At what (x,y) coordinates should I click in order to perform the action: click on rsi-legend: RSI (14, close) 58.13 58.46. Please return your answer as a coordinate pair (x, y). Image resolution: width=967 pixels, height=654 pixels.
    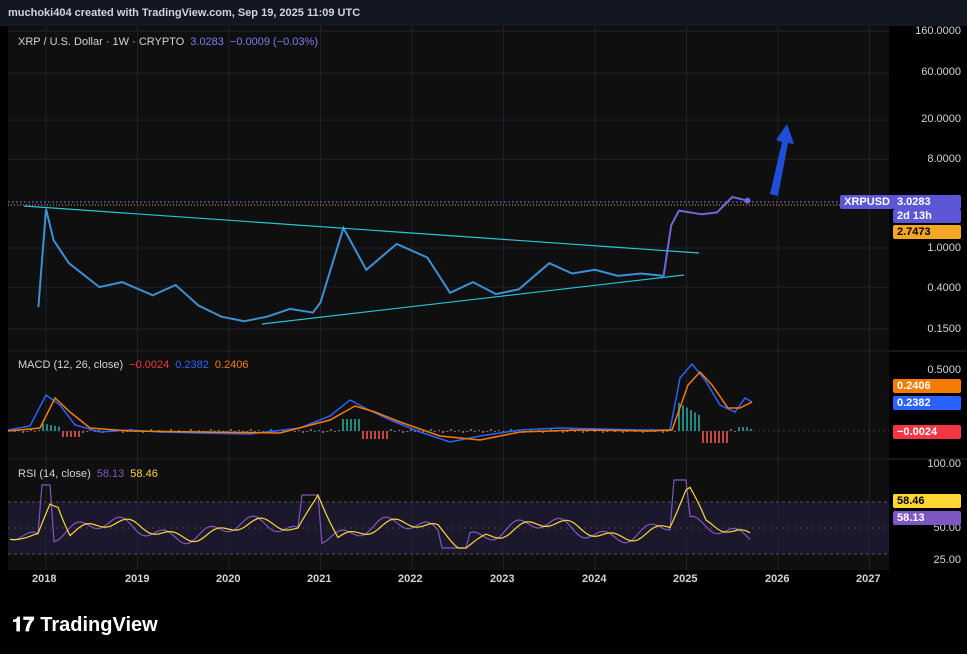
    Looking at the image, I should click on (91, 474).